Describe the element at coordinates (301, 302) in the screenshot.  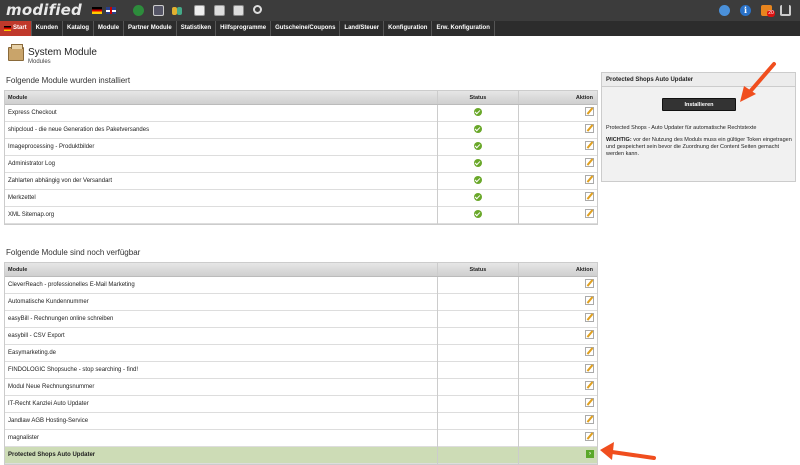
I see `table-row: Automatische Kundennummer` at that location.